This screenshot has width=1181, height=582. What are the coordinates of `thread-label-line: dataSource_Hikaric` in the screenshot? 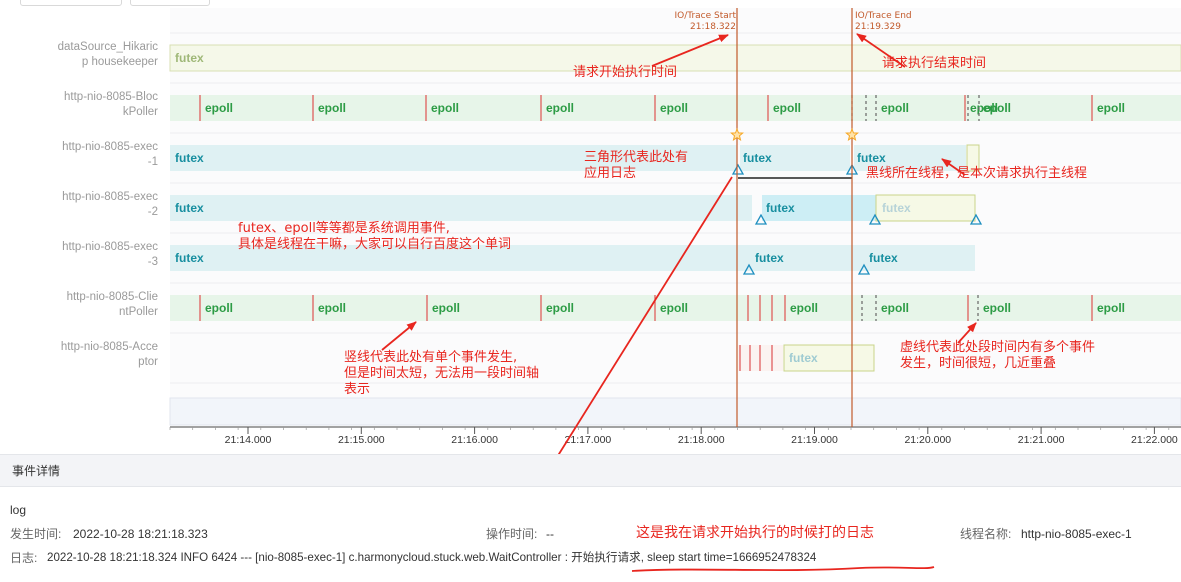 It's located at (107, 47).